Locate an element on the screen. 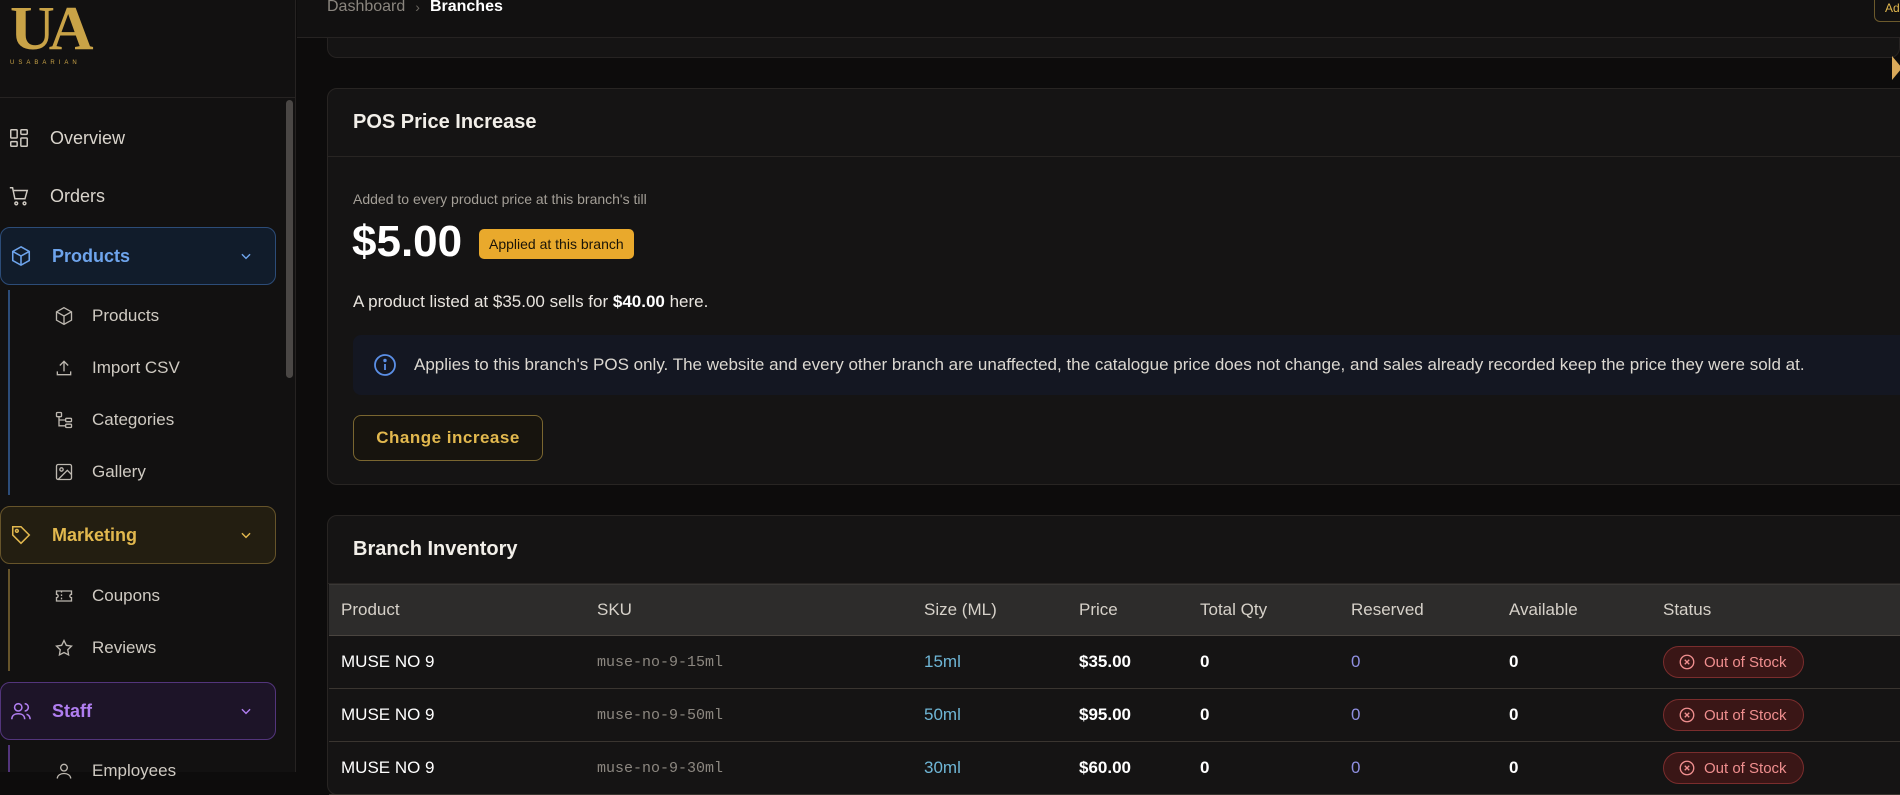 Image resolution: width=1900 pixels, height=795 pixels. breadcrumb: Dashboard › Branches is located at coordinates (415, 8).